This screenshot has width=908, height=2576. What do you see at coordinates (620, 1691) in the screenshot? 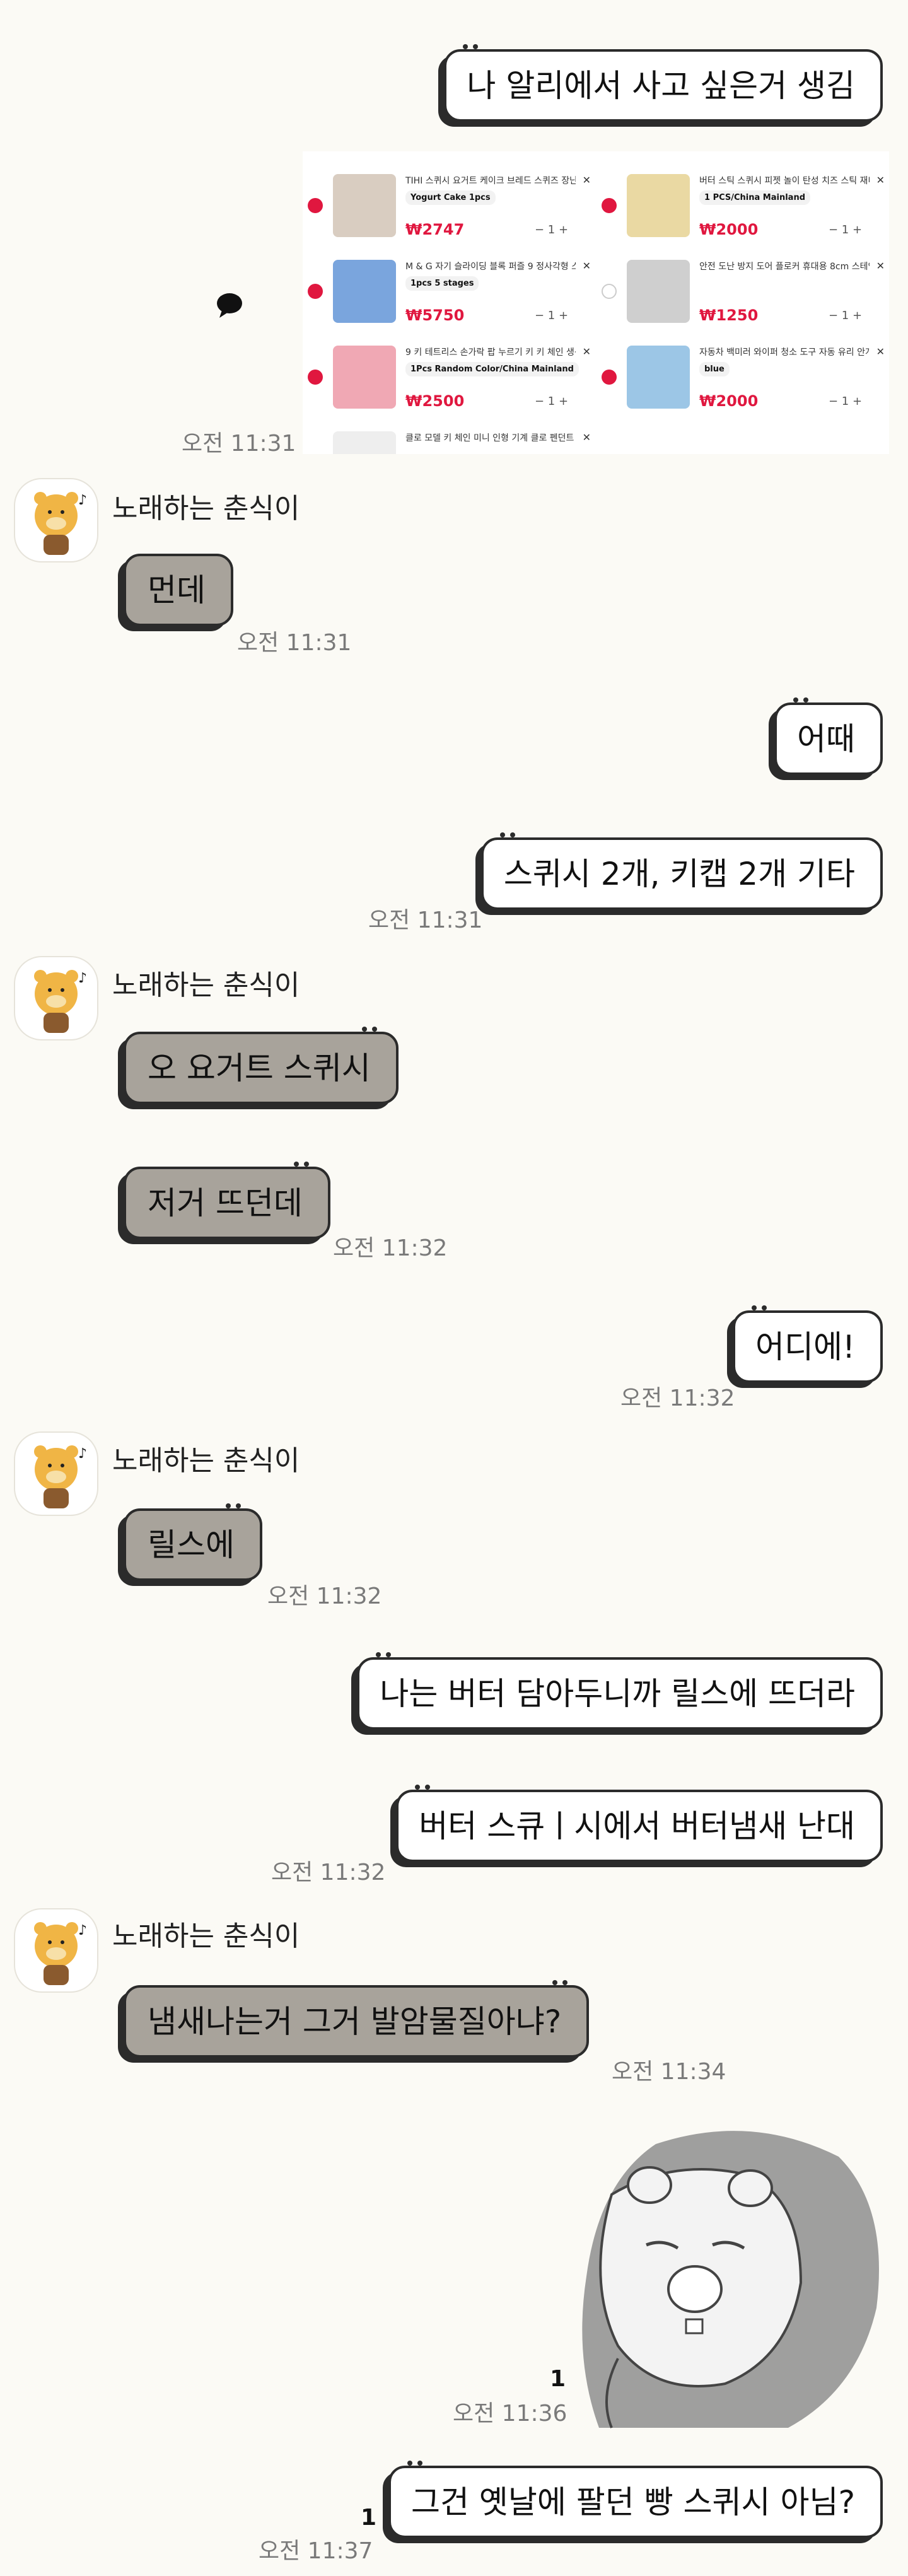
I see `my-message-bubble: 나는 버터 담아두니까 릴스에 뜨더라` at bounding box center [620, 1691].